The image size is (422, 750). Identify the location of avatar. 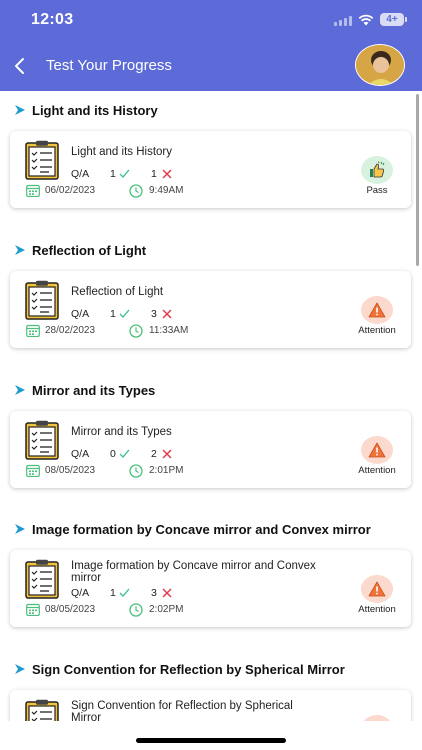
(380, 65).